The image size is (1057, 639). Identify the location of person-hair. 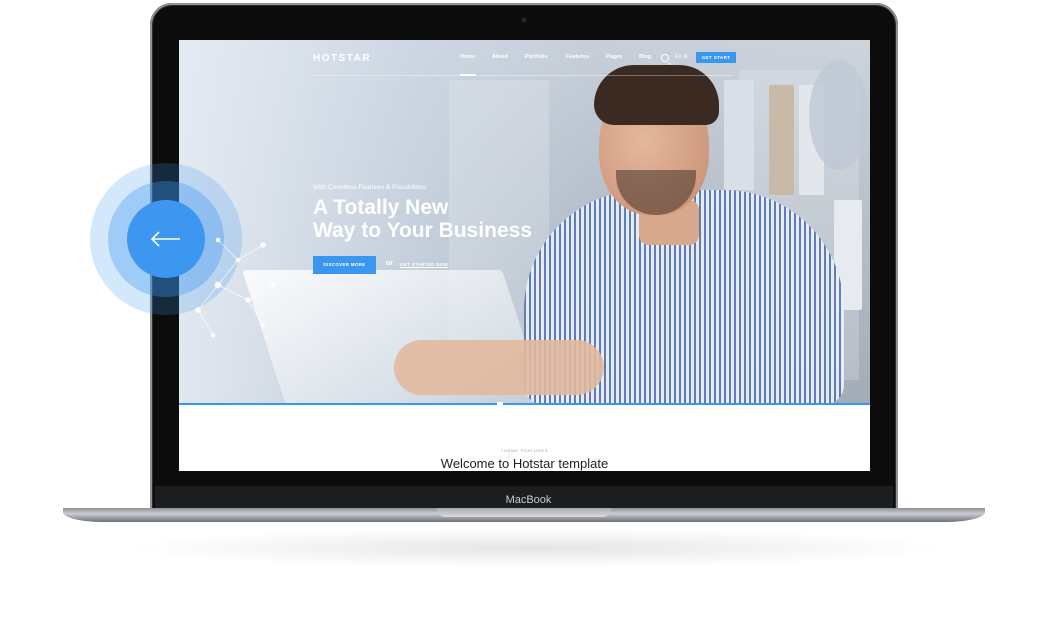
(656, 95).